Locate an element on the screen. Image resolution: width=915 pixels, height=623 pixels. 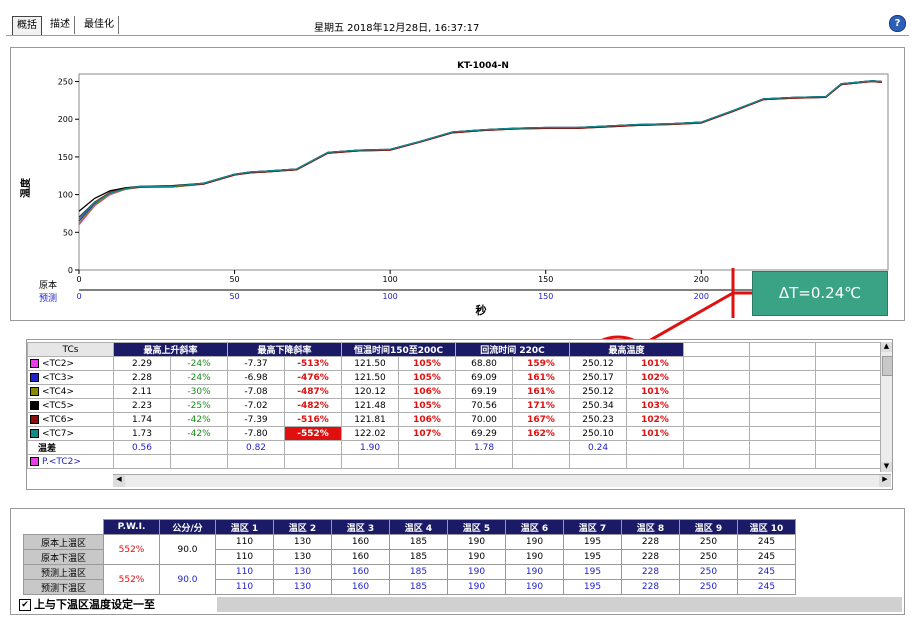
axis-row-predicted-label: 预测 is located at coordinates (48, 298).